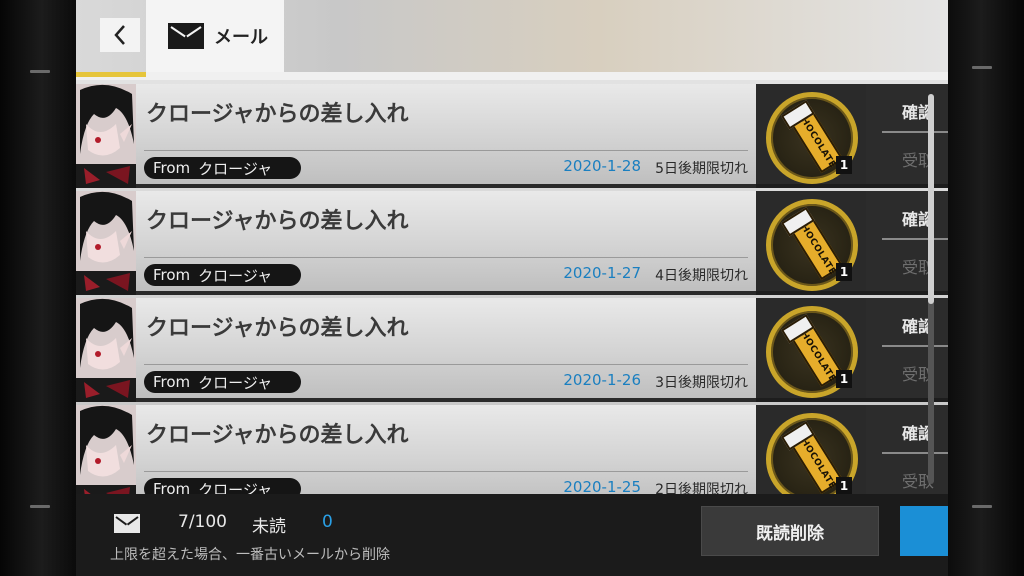  I want to click on scrollbar, so click(931, 289).